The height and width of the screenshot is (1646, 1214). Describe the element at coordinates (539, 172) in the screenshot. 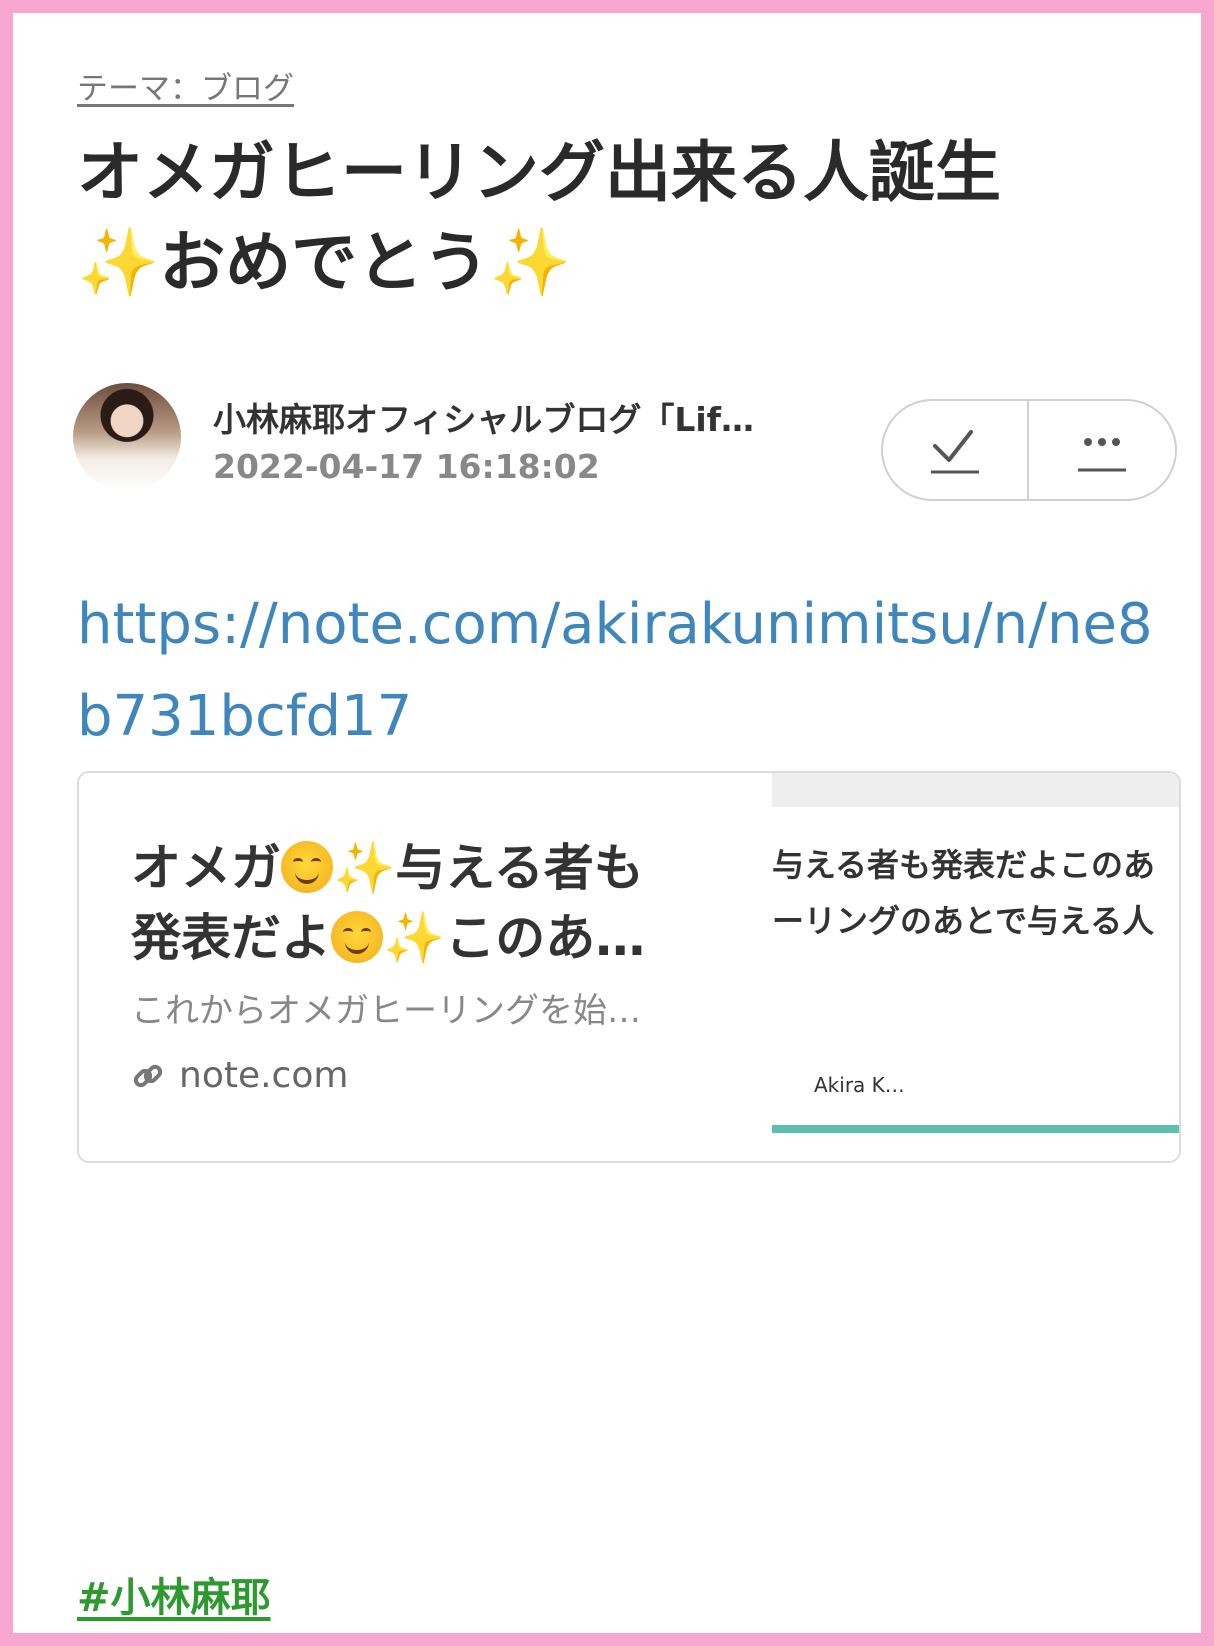

I see `title-line-1: オメガヒーリング出来る人誕生` at that location.